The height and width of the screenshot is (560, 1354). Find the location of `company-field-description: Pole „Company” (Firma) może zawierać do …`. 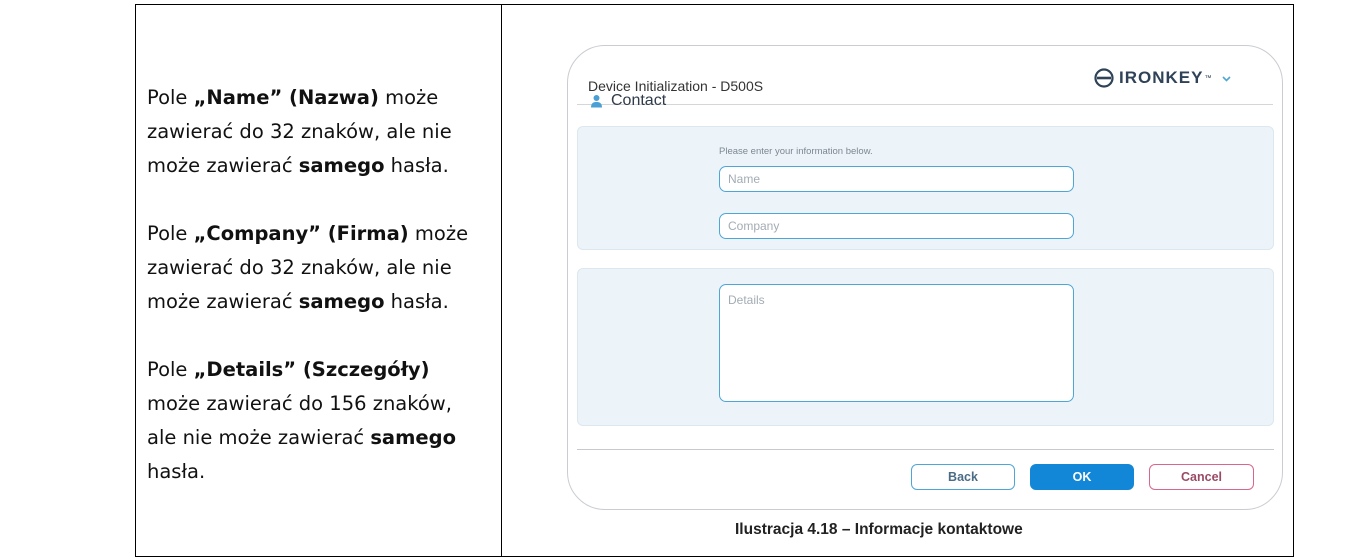

company-field-description: Pole „Company” (Firma) może zawierać do … is located at coordinates (308, 267).